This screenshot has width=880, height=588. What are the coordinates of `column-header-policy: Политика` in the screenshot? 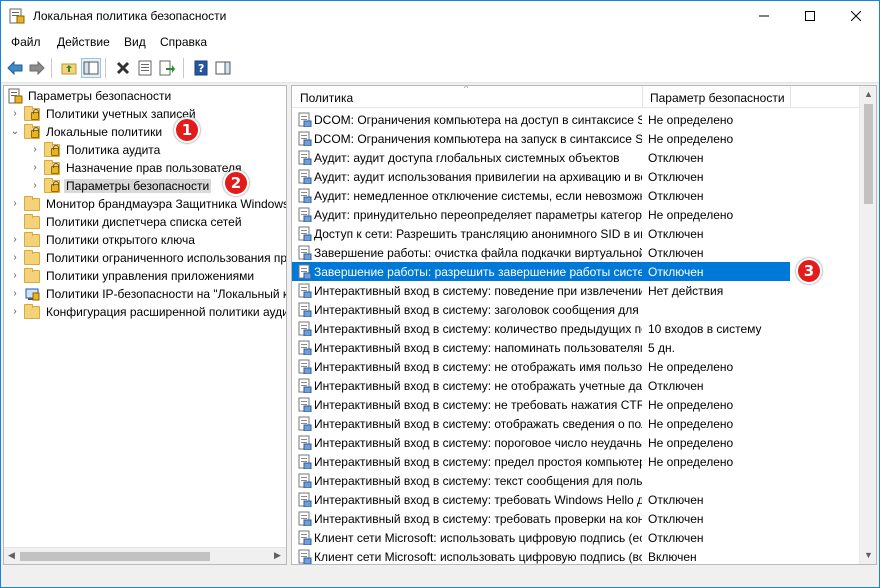 It's located at (326, 98).